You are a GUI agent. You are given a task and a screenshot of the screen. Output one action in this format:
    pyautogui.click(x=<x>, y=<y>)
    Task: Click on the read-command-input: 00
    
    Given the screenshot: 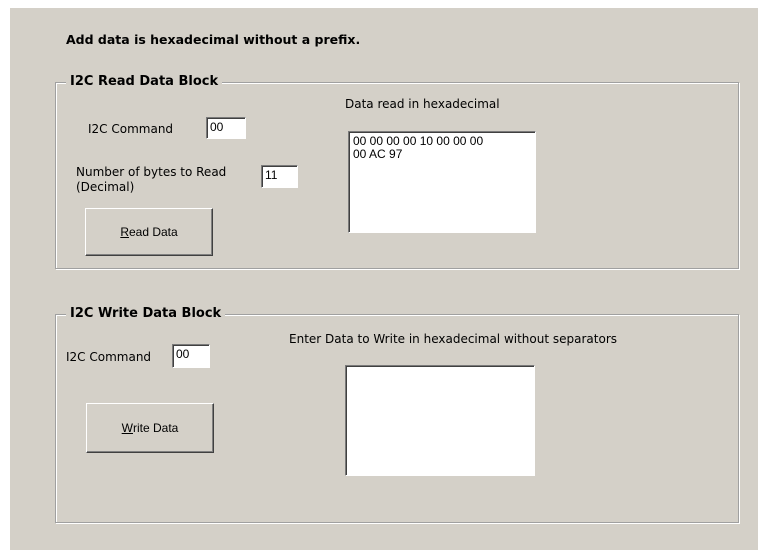 What is the action you would take?
    pyautogui.click(x=226, y=128)
    